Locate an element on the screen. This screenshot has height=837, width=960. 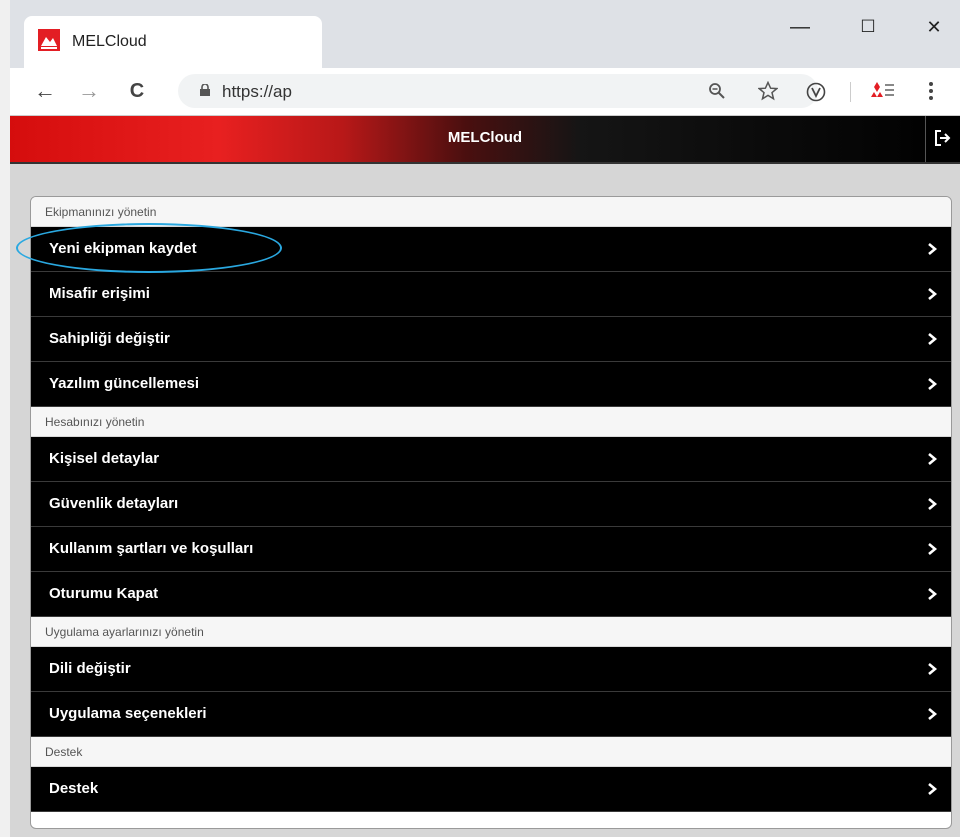
back-button: ← is located at coordinates (45, 91).